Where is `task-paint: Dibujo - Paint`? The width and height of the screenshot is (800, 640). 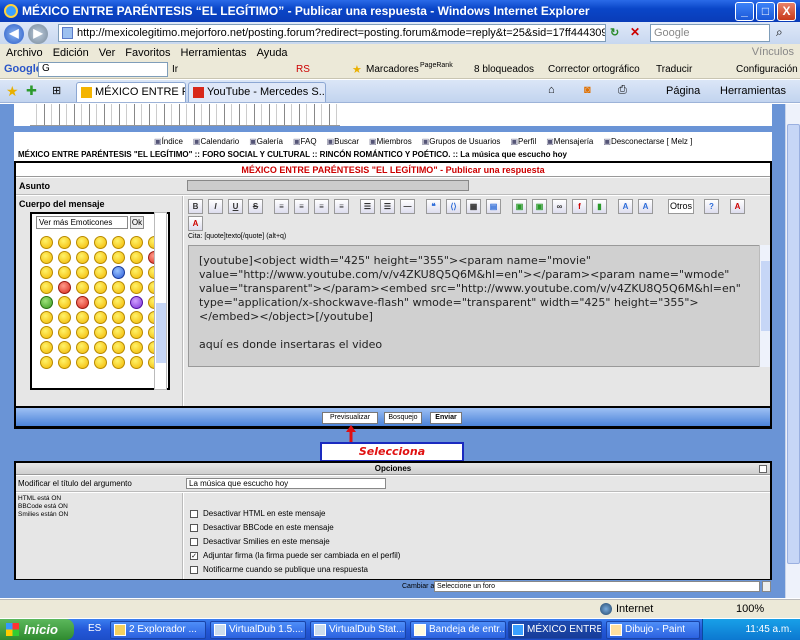 task-paint: Dibujo - Paint is located at coordinates (653, 630).